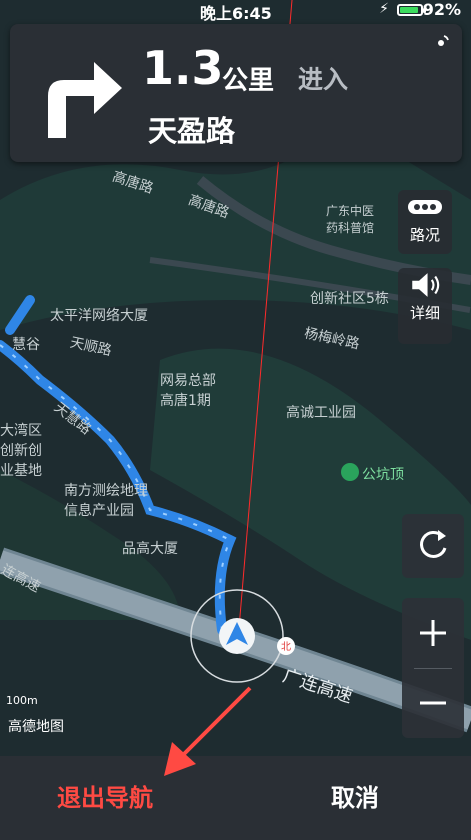 Image resolution: width=471 pixels, height=840 pixels. I want to click on map-label: 南方测绘地理 信息产业园, so click(106, 501).